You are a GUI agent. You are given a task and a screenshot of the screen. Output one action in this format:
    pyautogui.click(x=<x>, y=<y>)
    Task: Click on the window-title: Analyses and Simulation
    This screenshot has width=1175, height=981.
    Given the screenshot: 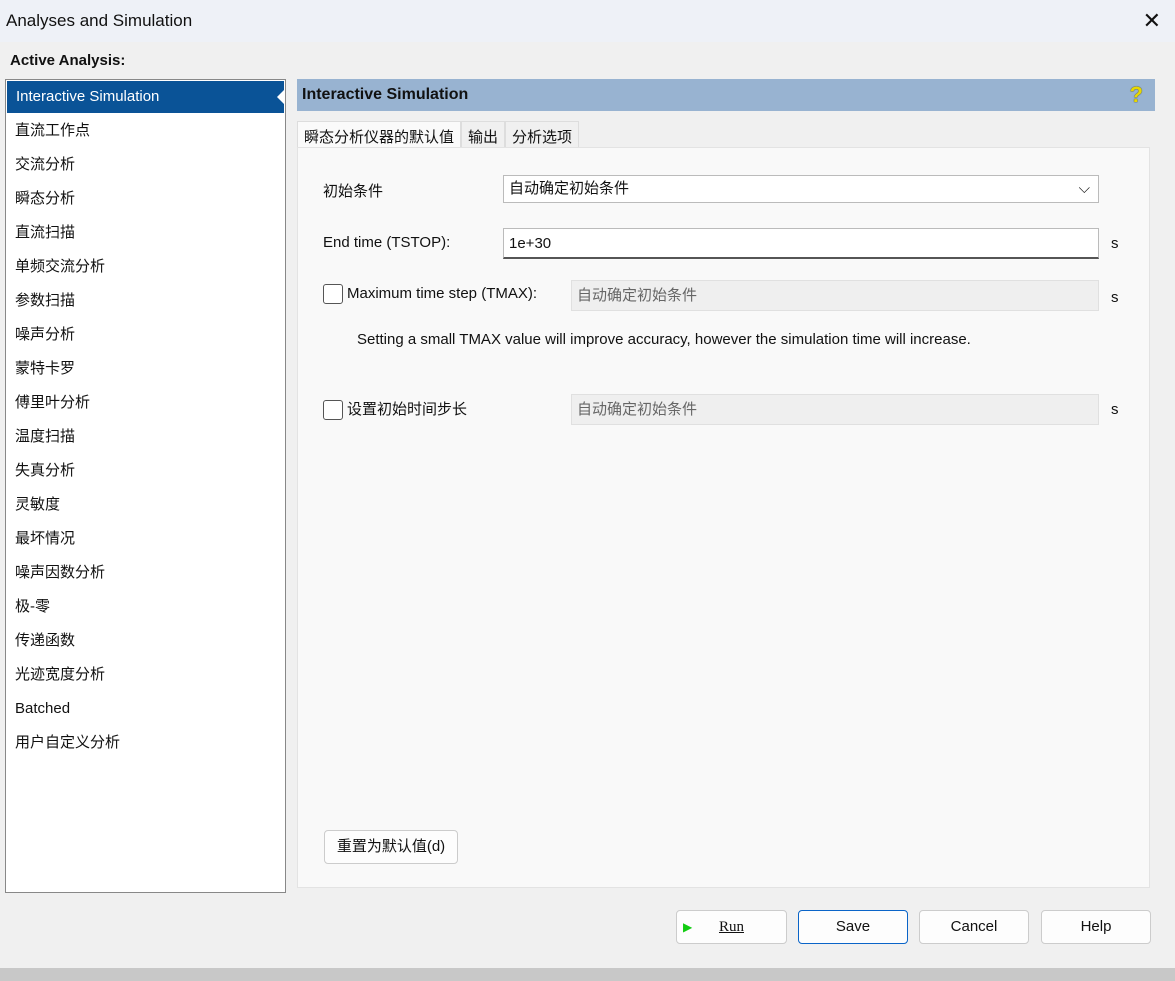 What is the action you would take?
    pyautogui.click(x=99, y=20)
    